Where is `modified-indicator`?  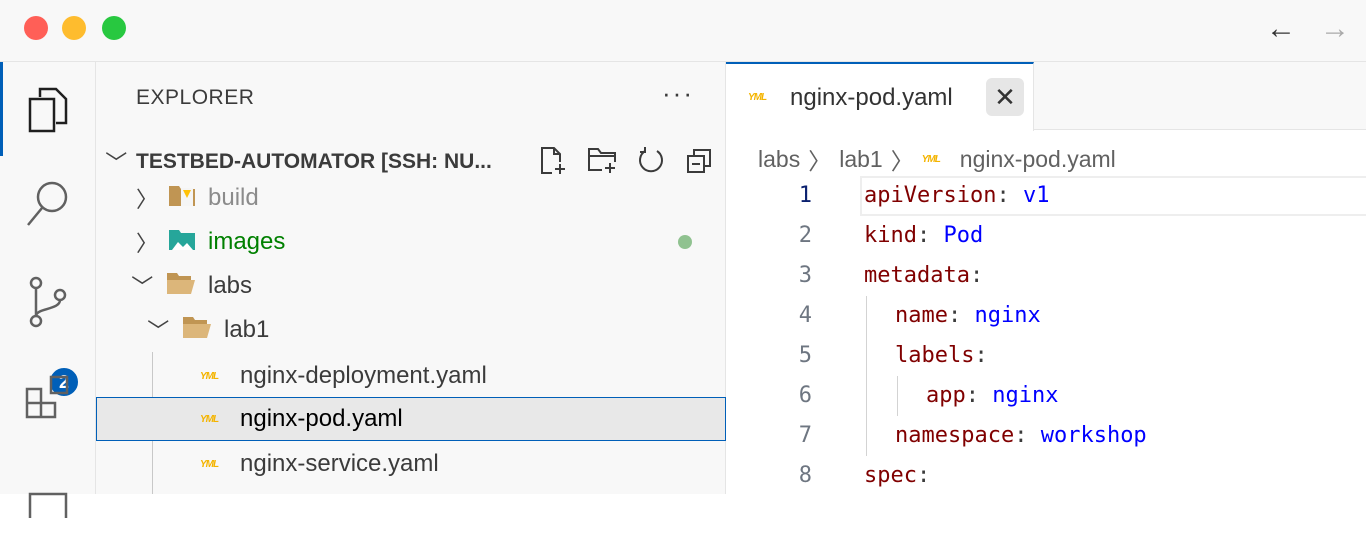 modified-indicator is located at coordinates (685, 242).